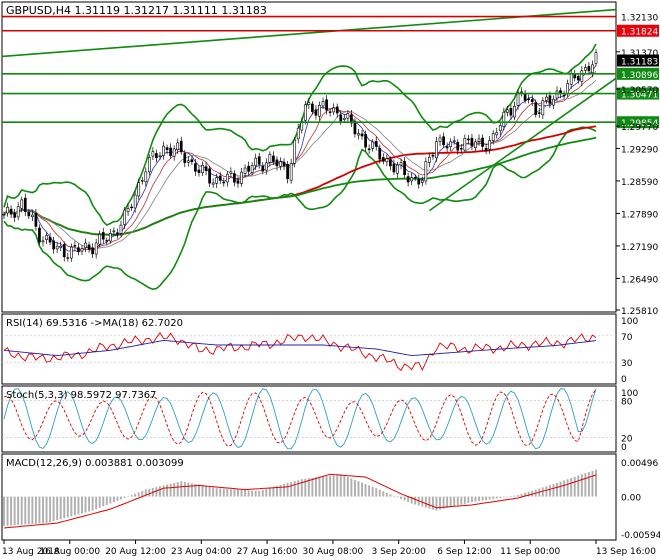 The width and height of the screenshot is (660, 560). What do you see at coordinates (627, 338) in the screenshot?
I see `rsi-y-tick-label: 70` at bounding box center [627, 338].